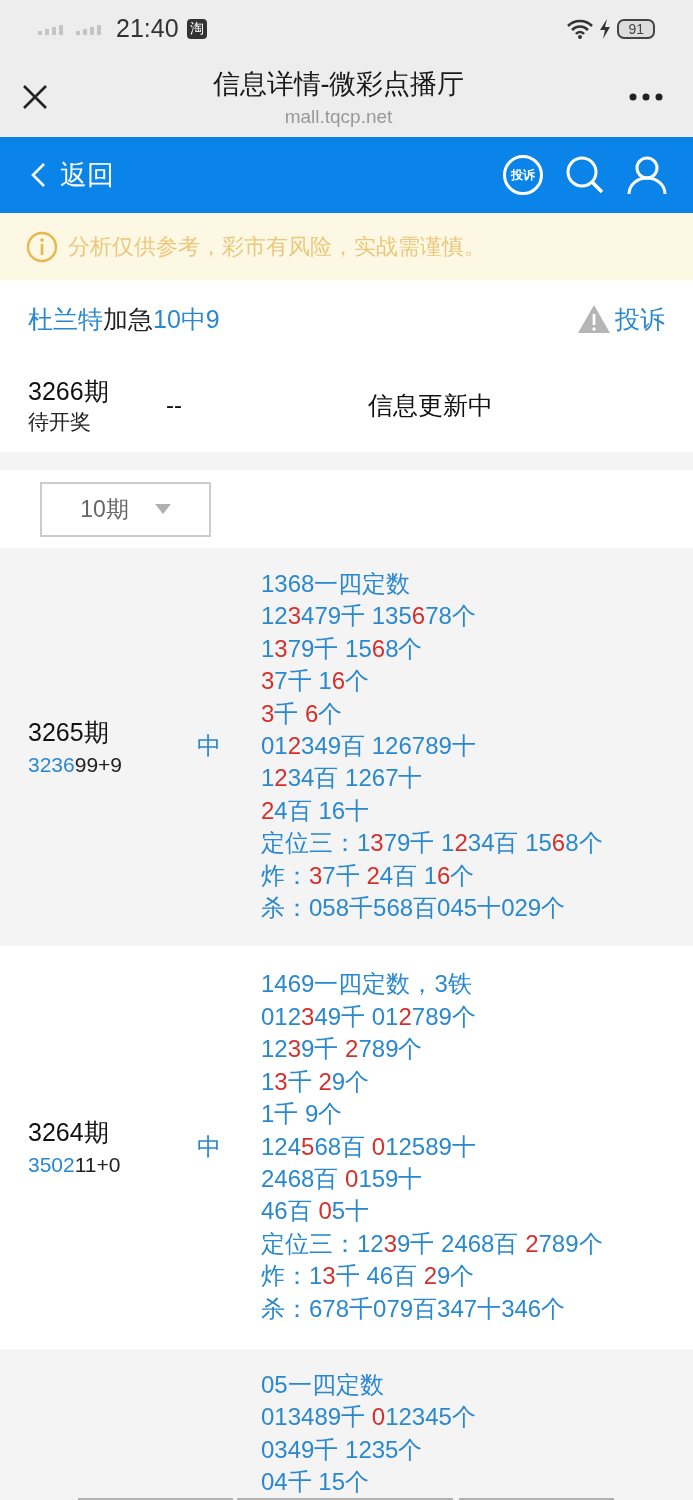 This screenshot has width=693, height=1500. Describe the element at coordinates (336, 584) in the screenshot. I see `prediction-line: 1368一四定数` at that location.